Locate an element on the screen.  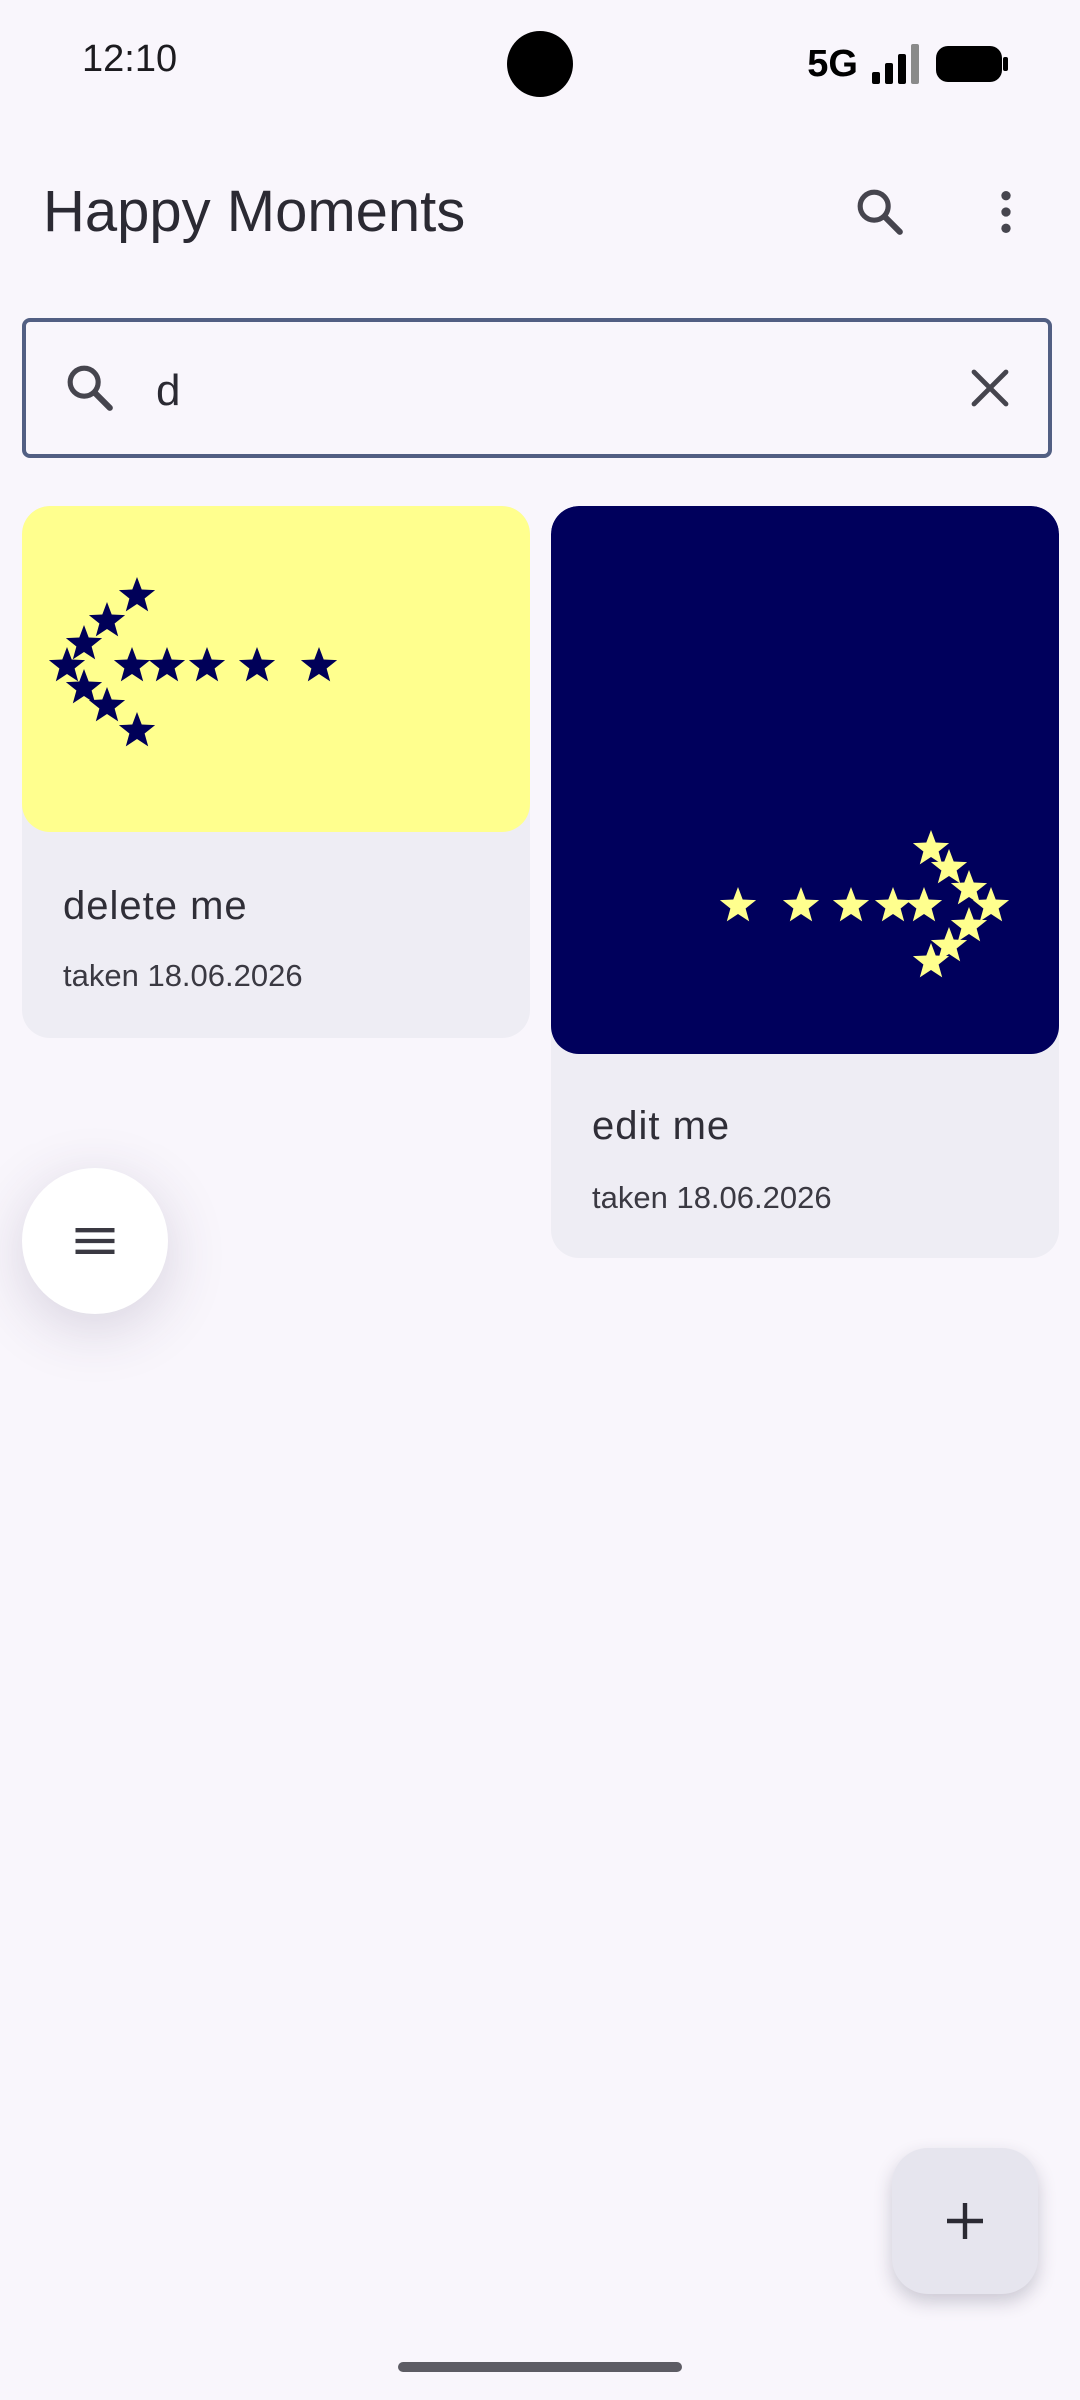
moment-card-edit-me: edit me taken 18.06.2026 is located at coordinates (805, 882).